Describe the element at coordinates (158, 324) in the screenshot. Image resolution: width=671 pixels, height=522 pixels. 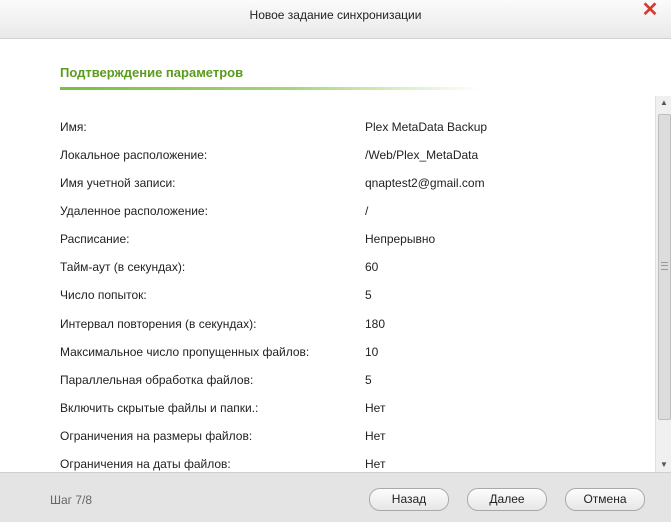
I see `param-label: Интервал повторения (в секундах):` at that location.